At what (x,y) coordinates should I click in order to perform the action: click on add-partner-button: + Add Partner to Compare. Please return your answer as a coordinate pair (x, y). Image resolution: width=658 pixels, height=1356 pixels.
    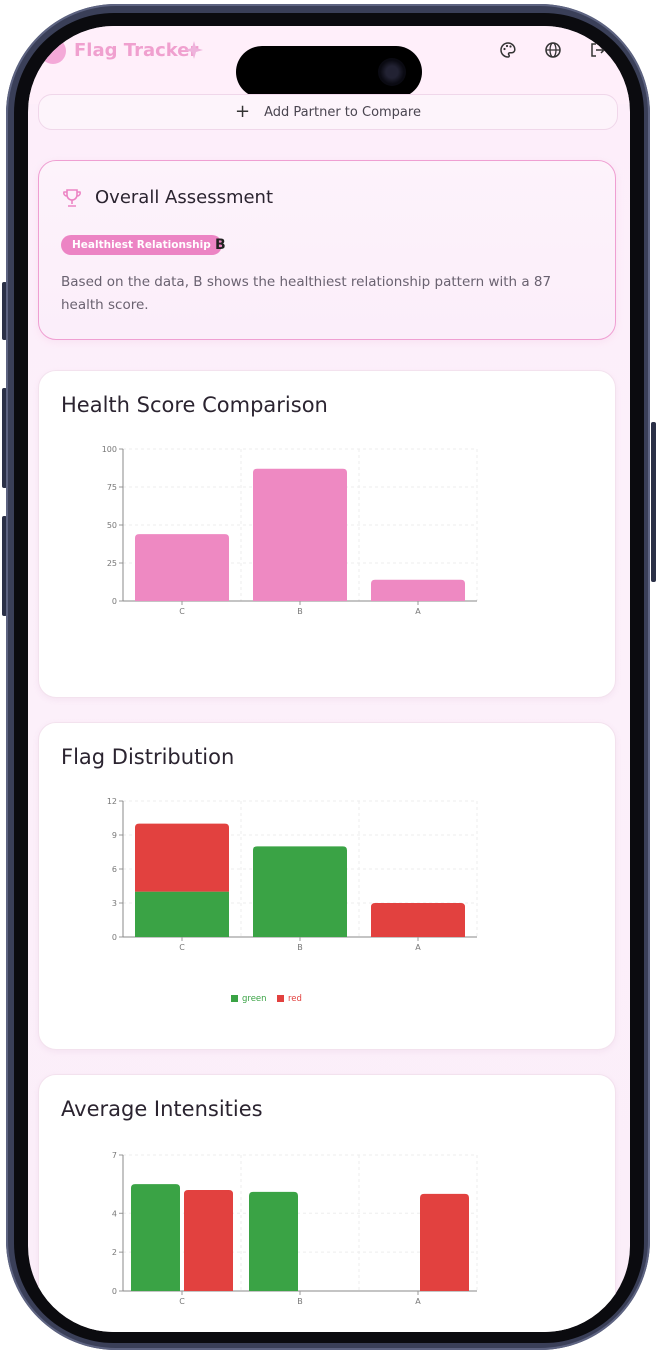
    Looking at the image, I should click on (328, 112).